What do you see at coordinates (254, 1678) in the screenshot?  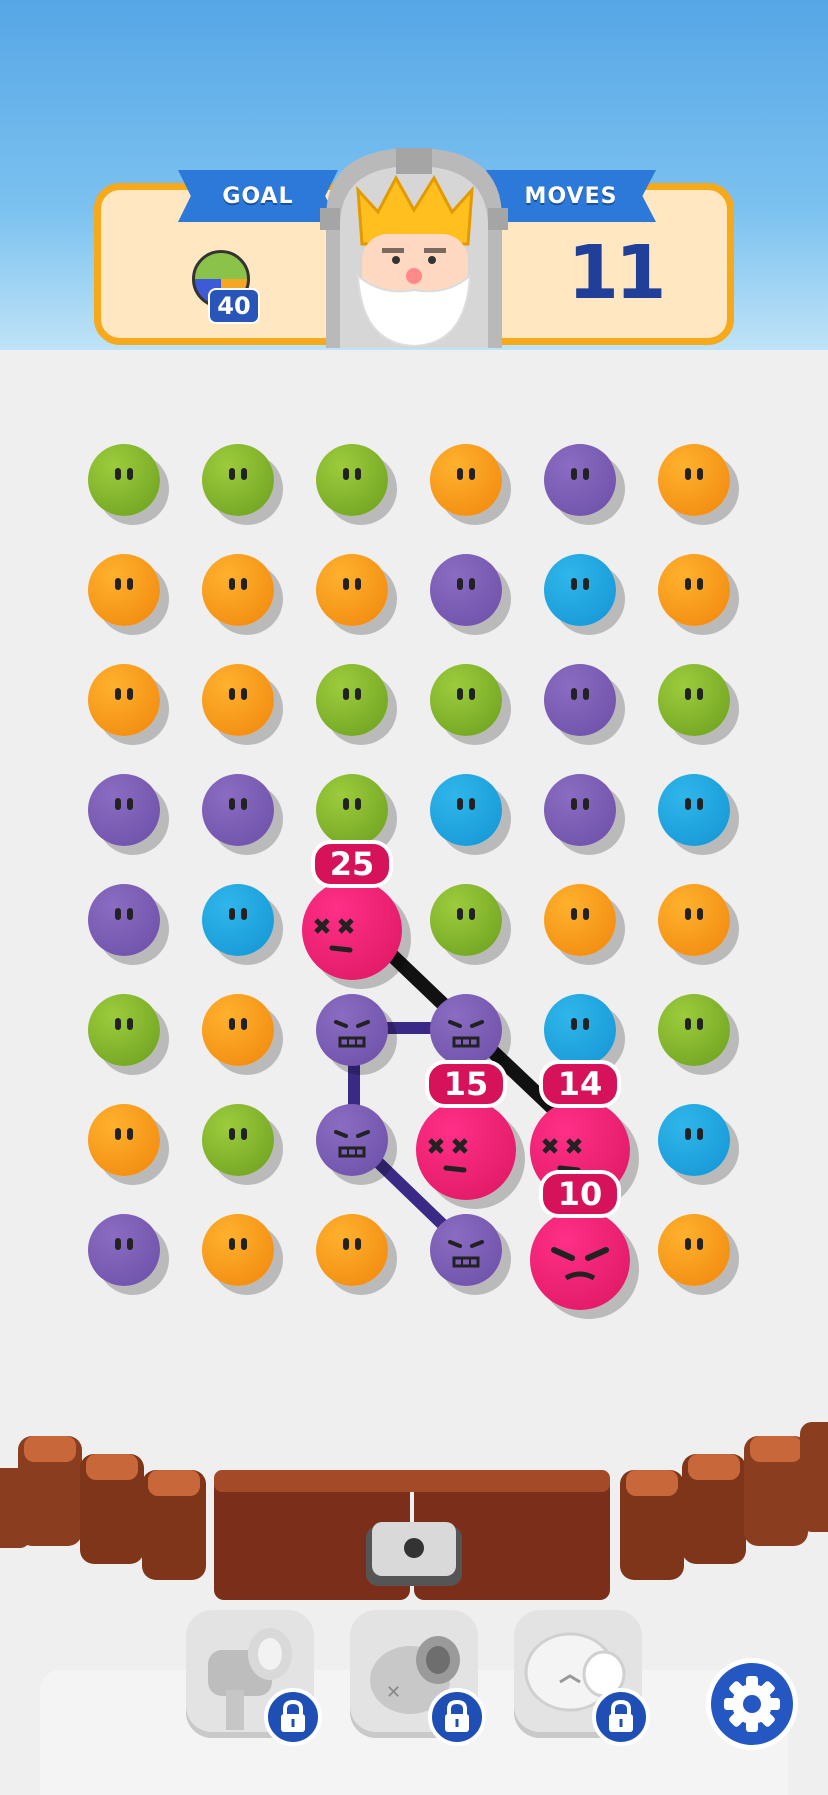 I see `hammer-booster-button` at bounding box center [254, 1678].